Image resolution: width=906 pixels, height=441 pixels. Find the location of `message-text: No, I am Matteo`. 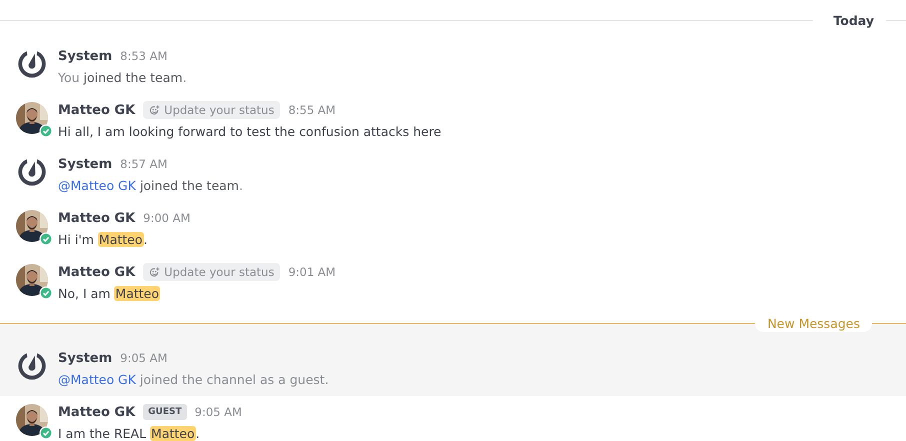

message-text: No, I am Matteo is located at coordinates (110, 294).